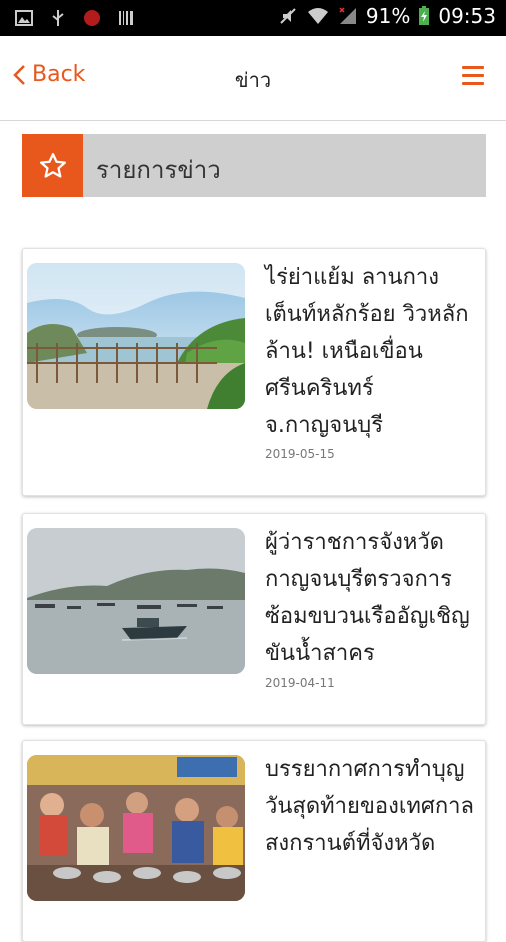 Image resolution: width=506 pixels, height=942 pixels. Describe the element at coordinates (24, 18) in the screenshot. I see `image-icon` at that location.